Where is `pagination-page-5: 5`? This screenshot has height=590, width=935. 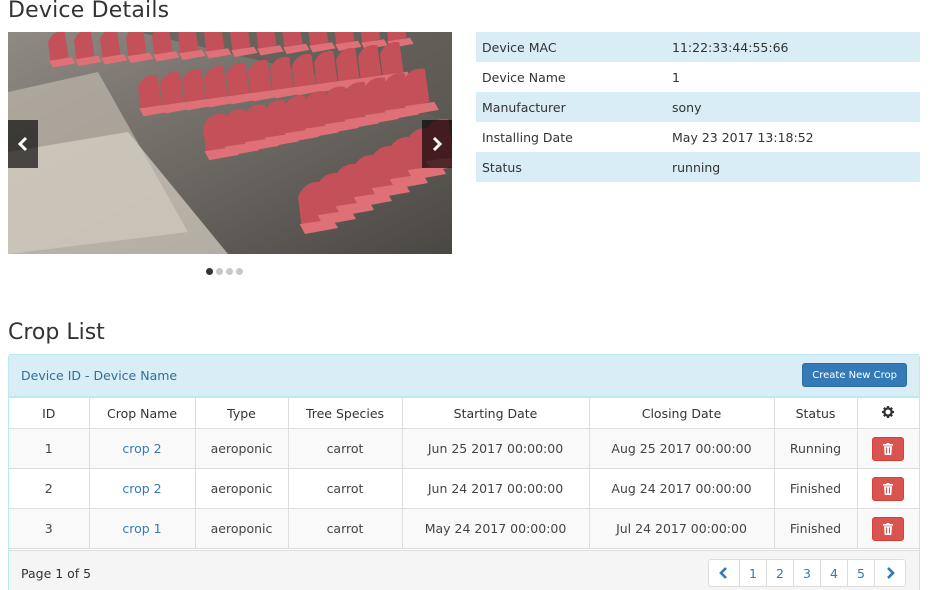
pagination-page-5: 5 is located at coordinates (861, 573).